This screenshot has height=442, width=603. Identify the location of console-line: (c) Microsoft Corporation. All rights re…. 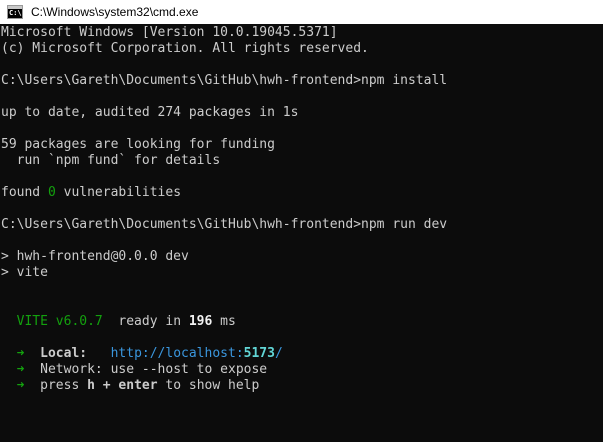
(185, 48).